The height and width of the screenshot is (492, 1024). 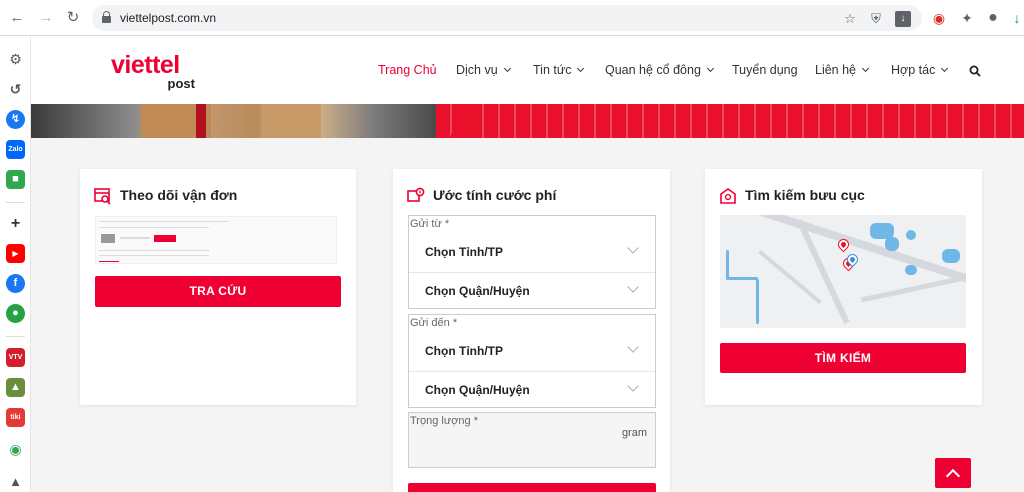 What do you see at coordinates (15, 89) in the screenshot?
I see `history-icon: ↺` at bounding box center [15, 89].